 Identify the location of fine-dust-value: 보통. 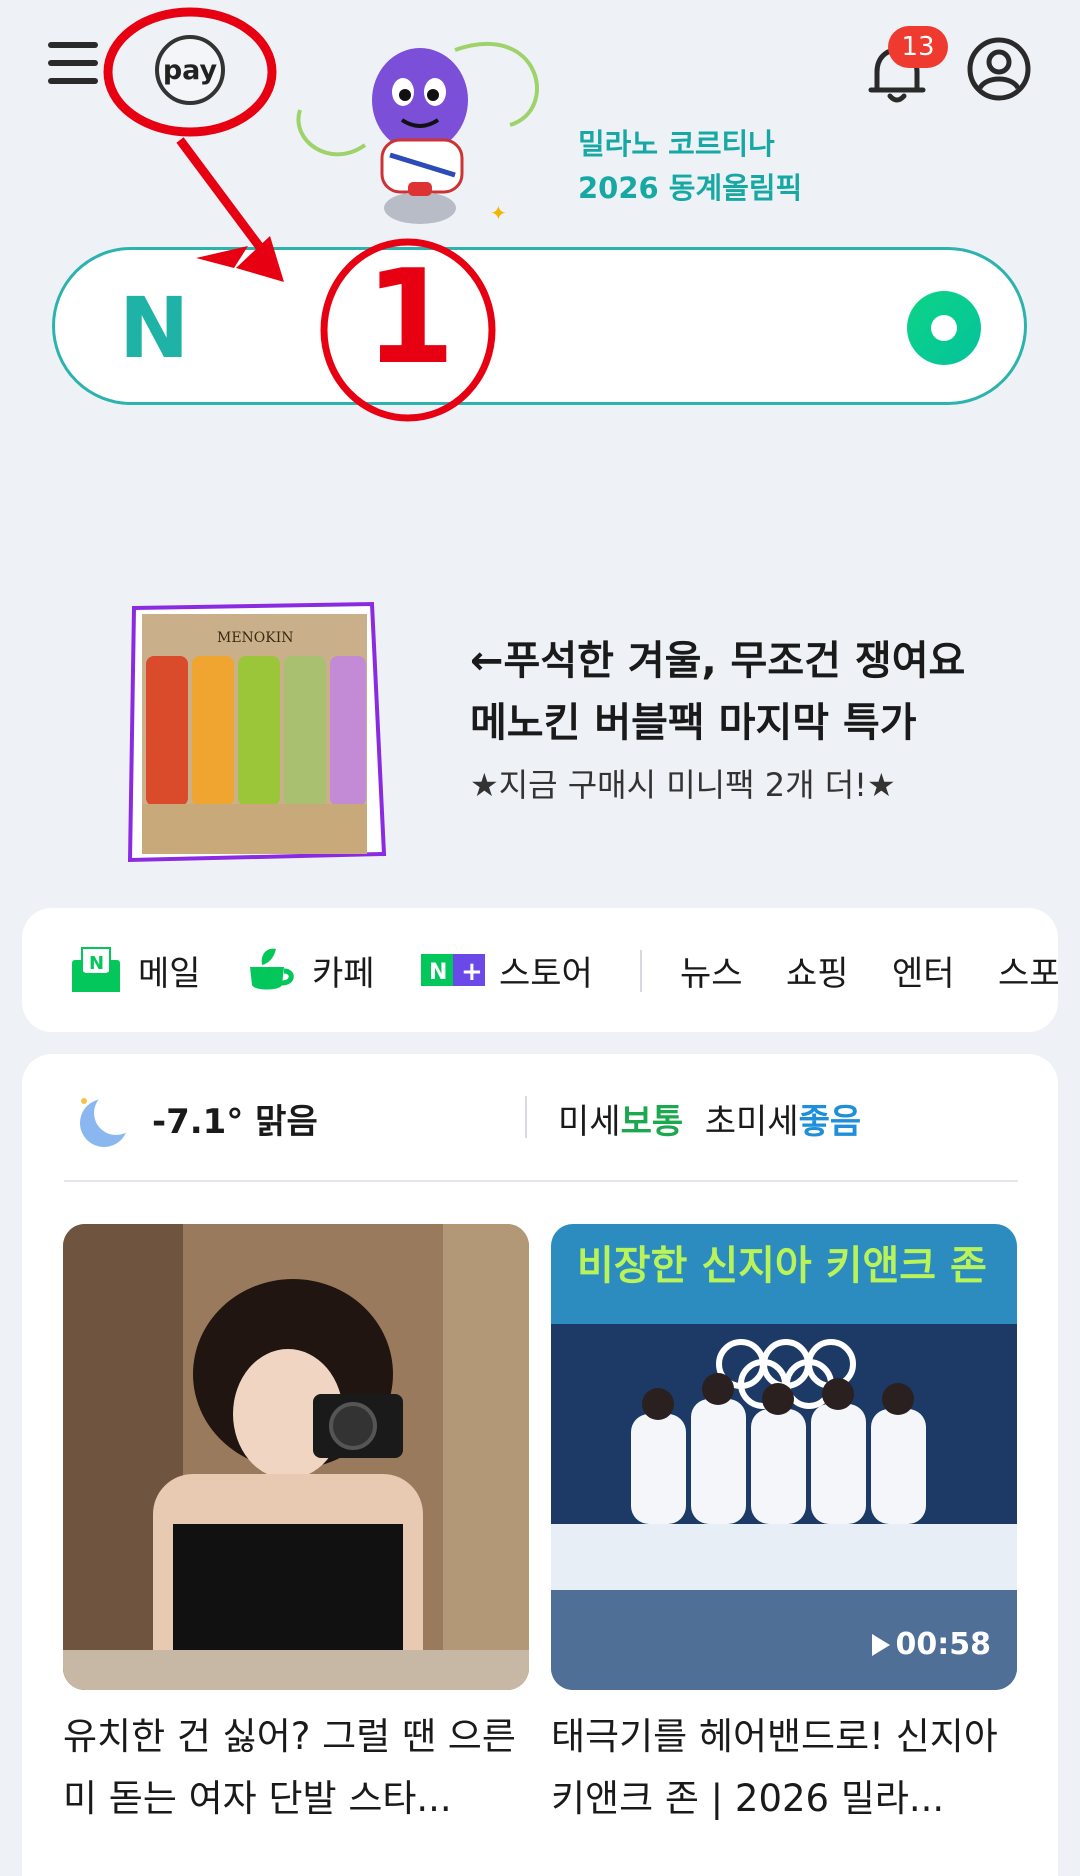
(652, 1122).